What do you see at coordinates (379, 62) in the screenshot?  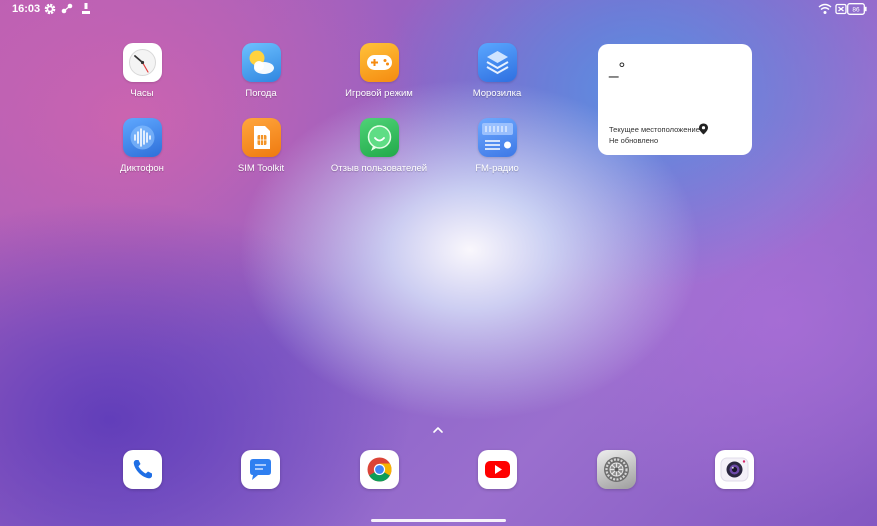 I see `gamepad-icon` at bounding box center [379, 62].